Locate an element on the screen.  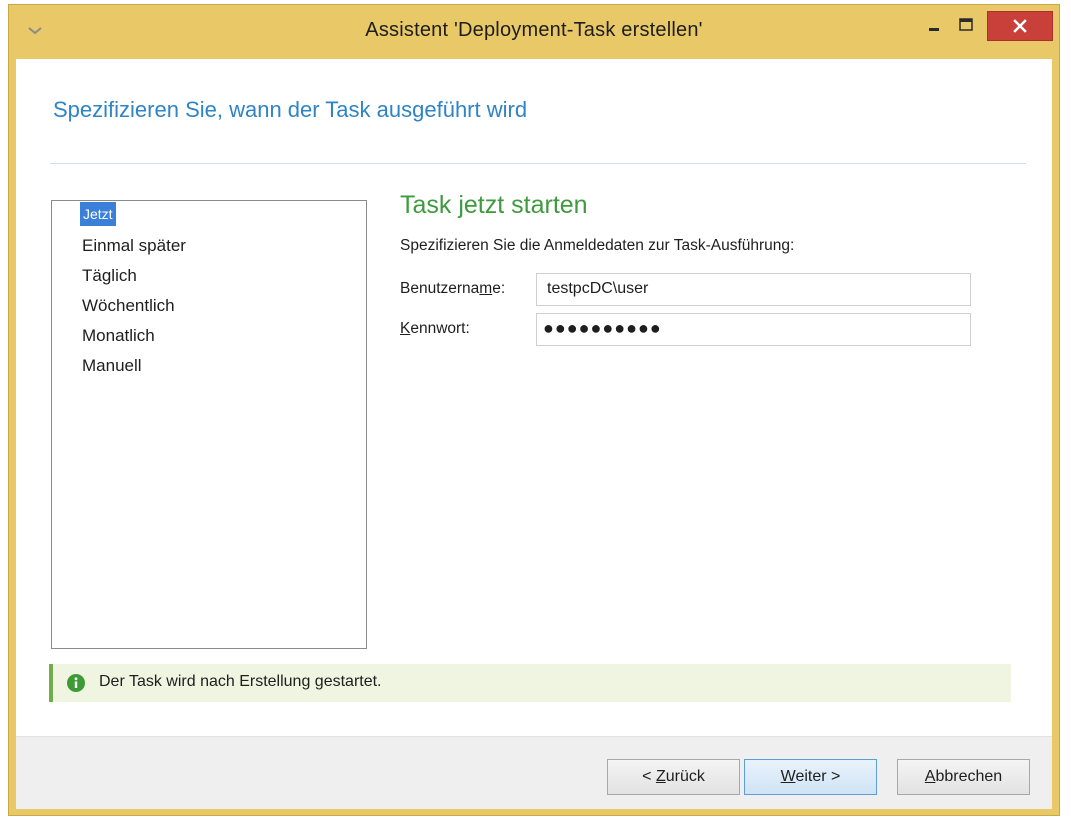
info-bar: Der Task wird nach Erstellung gestartet. is located at coordinates (530, 683).